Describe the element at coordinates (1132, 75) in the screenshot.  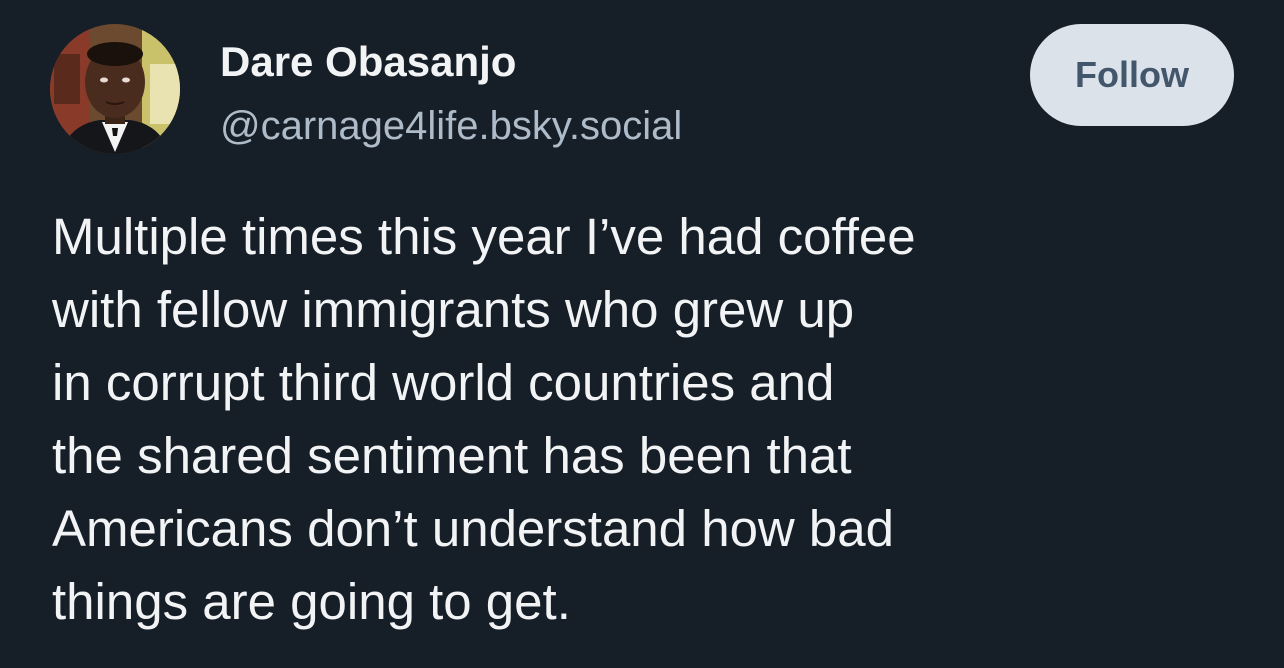
I see `follow-button: Follow` at that location.